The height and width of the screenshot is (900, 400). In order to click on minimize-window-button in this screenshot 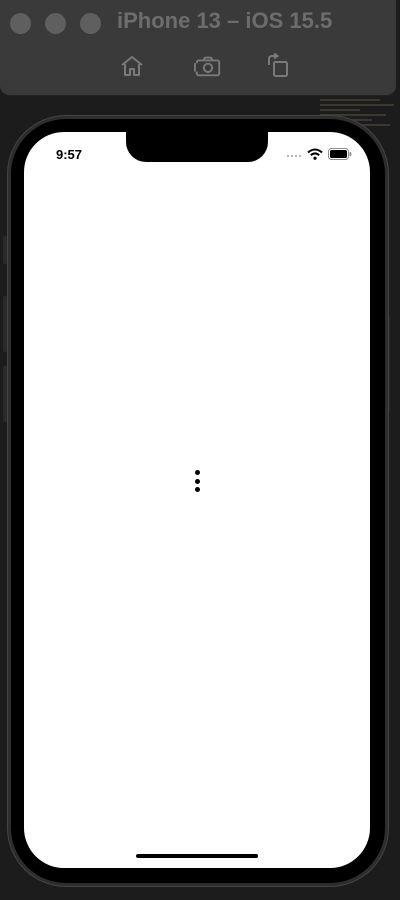, I will do `click(55, 23)`.